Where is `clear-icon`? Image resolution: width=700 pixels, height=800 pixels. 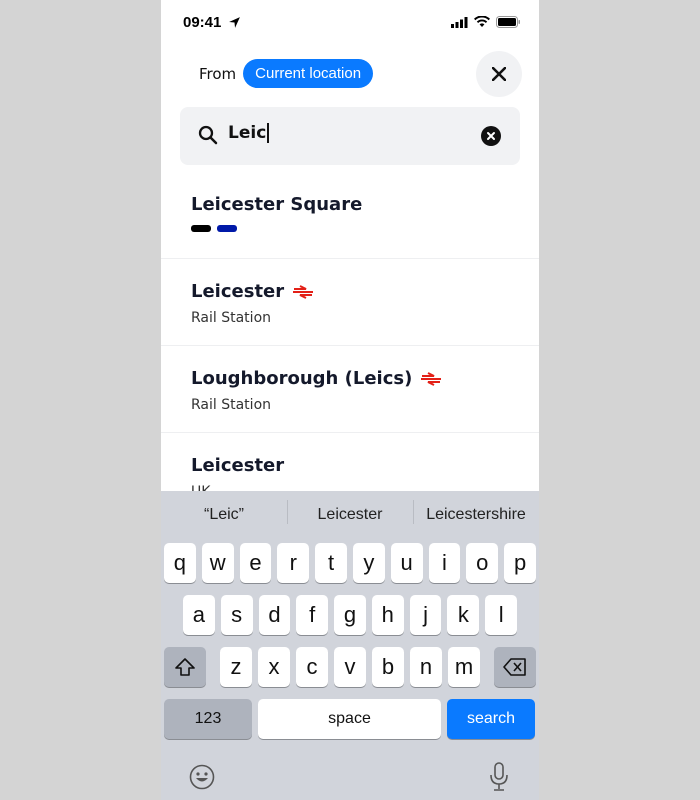
clear-icon is located at coordinates (491, 136).